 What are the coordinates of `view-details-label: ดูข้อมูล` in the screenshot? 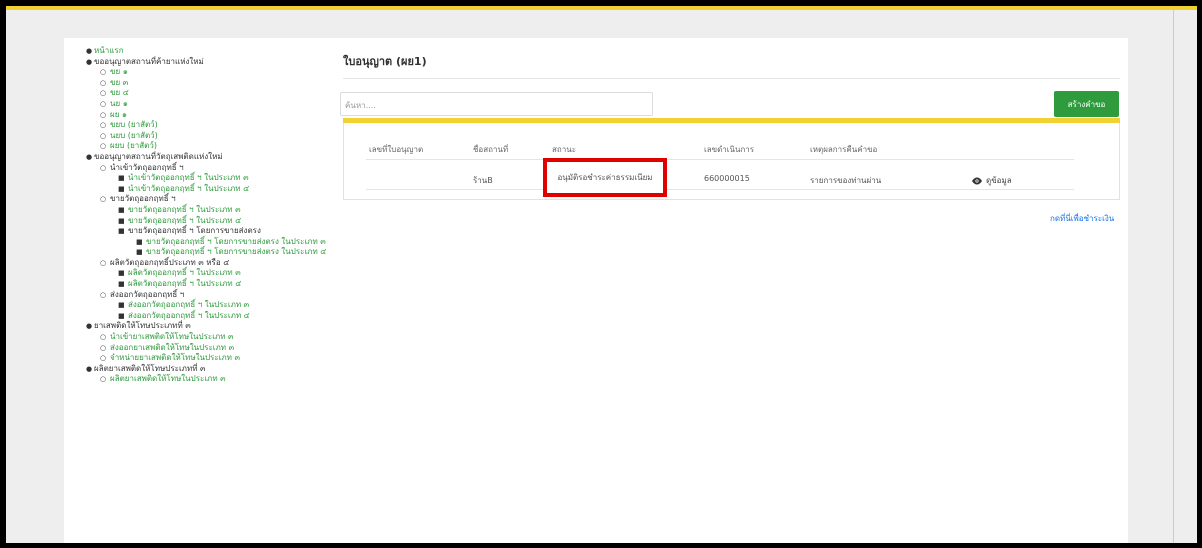 It's located at (999, 180).